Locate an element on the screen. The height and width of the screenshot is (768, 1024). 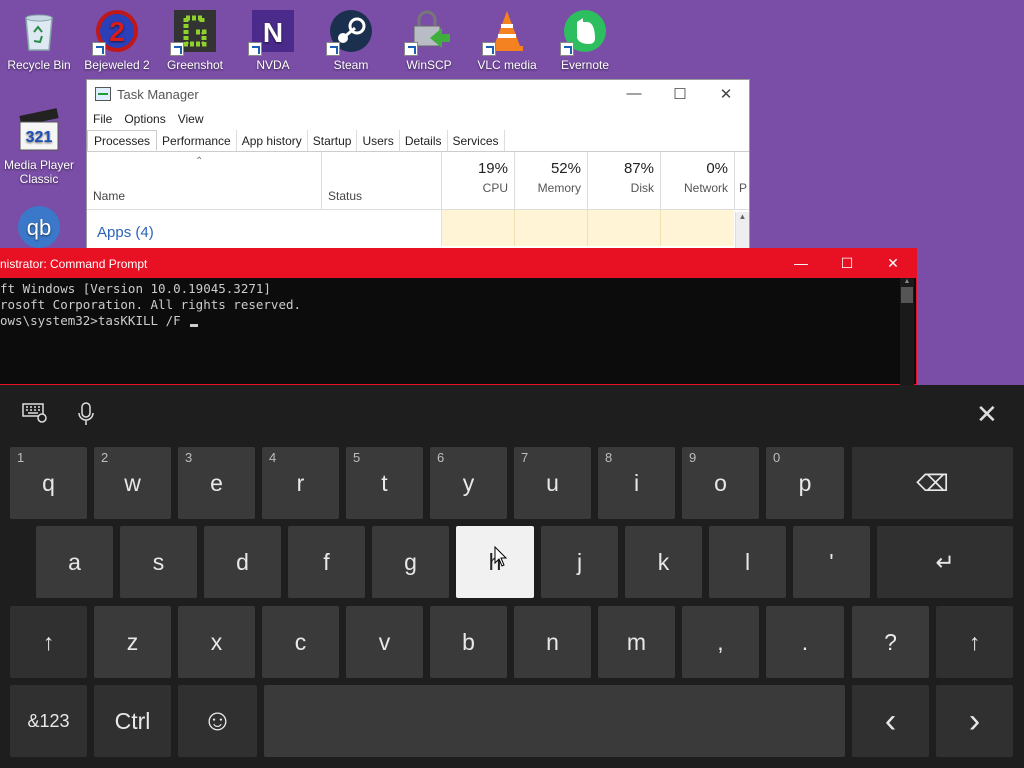
key-apostrophe: ' is located at coordinates (831, 562).